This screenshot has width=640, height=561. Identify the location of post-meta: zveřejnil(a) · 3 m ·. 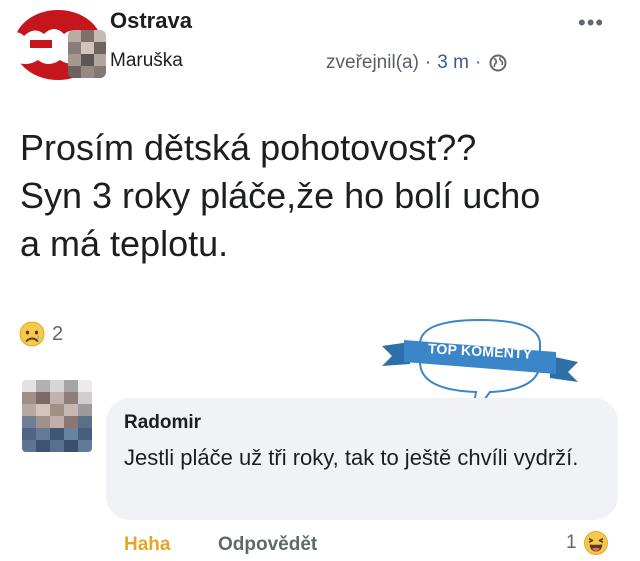
(416, 63).